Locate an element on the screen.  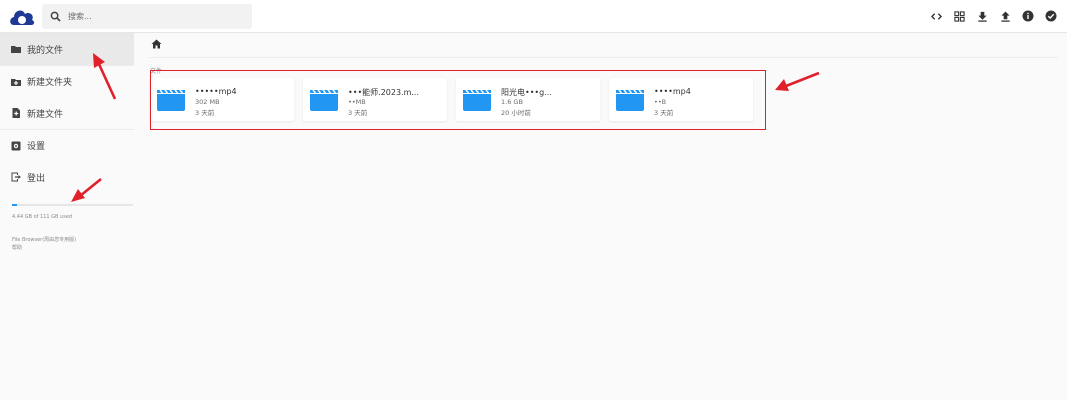
sidebar-item-label: 设置 is located at coordinates (36, 147).